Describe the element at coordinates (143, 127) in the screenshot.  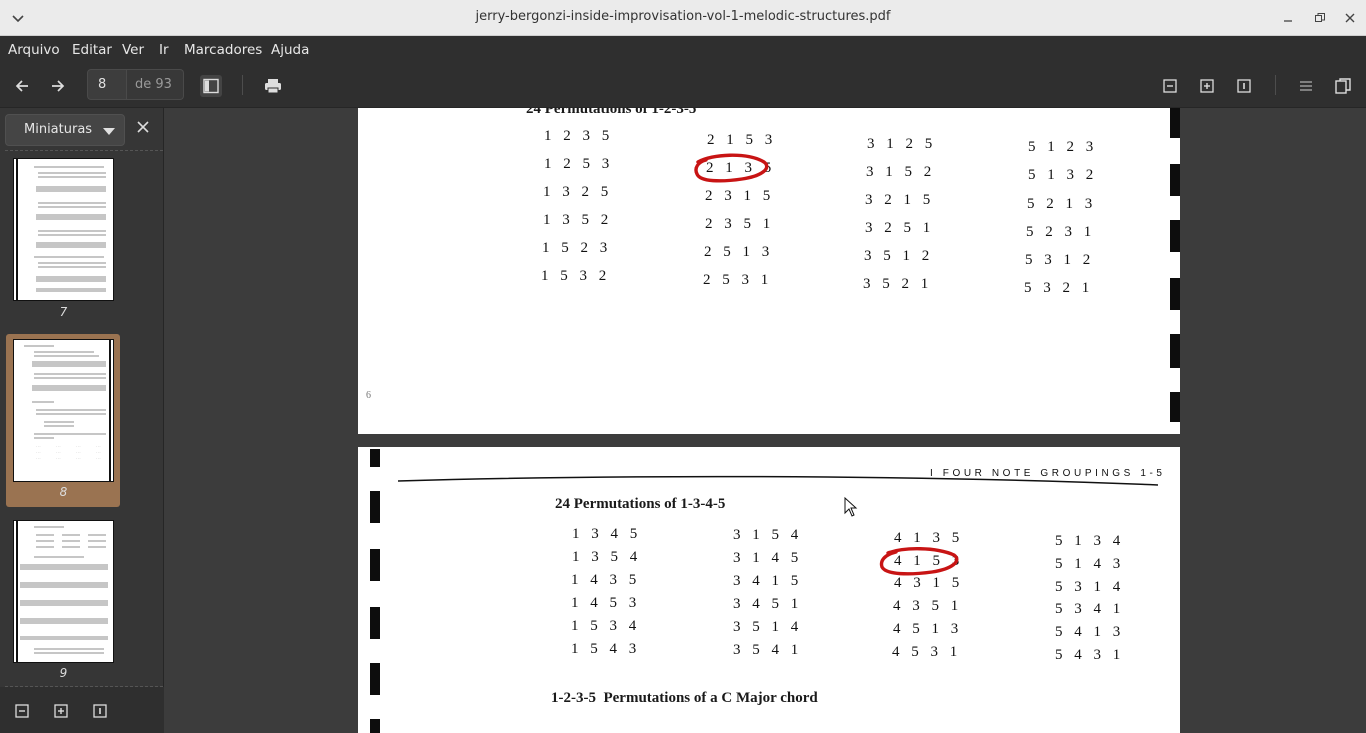
I see `close-sidebar-icon` at that location.